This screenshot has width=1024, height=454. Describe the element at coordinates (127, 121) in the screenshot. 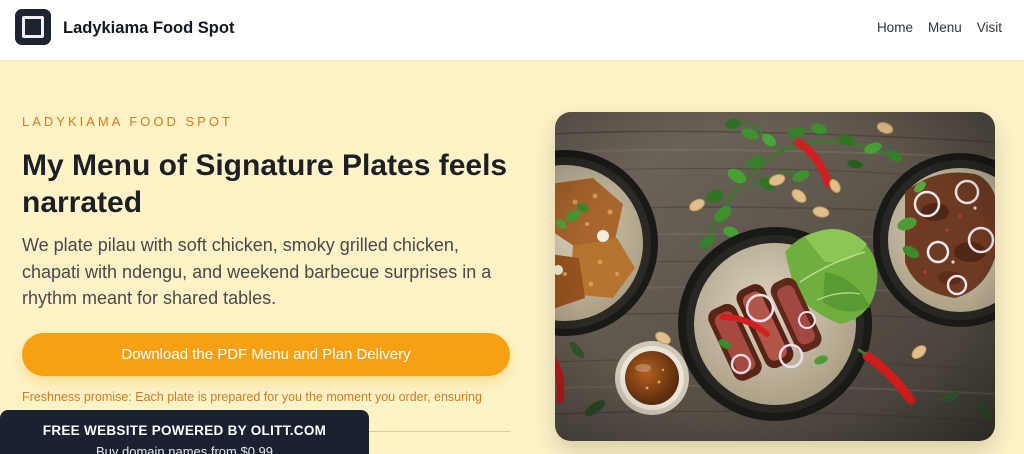

I see `hero-eyebrow: LADYKIAMA FOOD SPOT` at that location.